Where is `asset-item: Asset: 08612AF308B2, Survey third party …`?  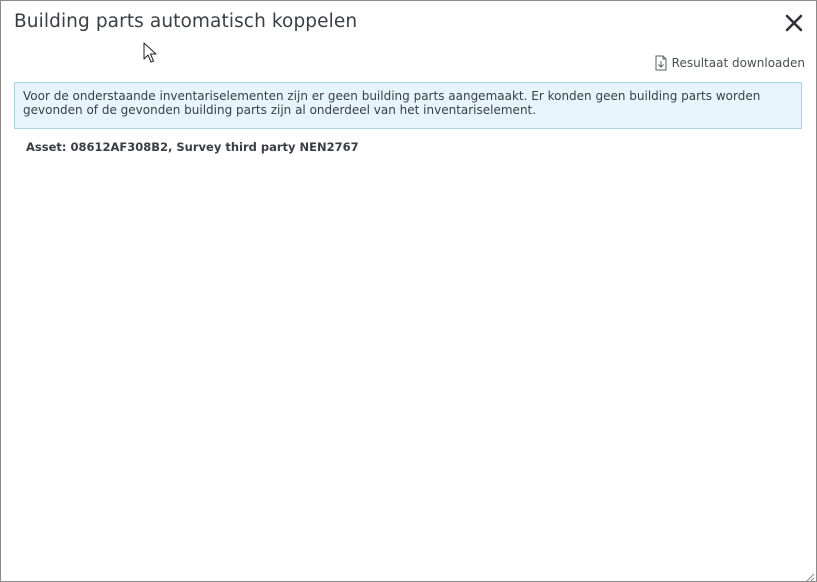 asset-item: Asset: 08612AF308B2, Survey third party … is located at coordinates (192, 147).